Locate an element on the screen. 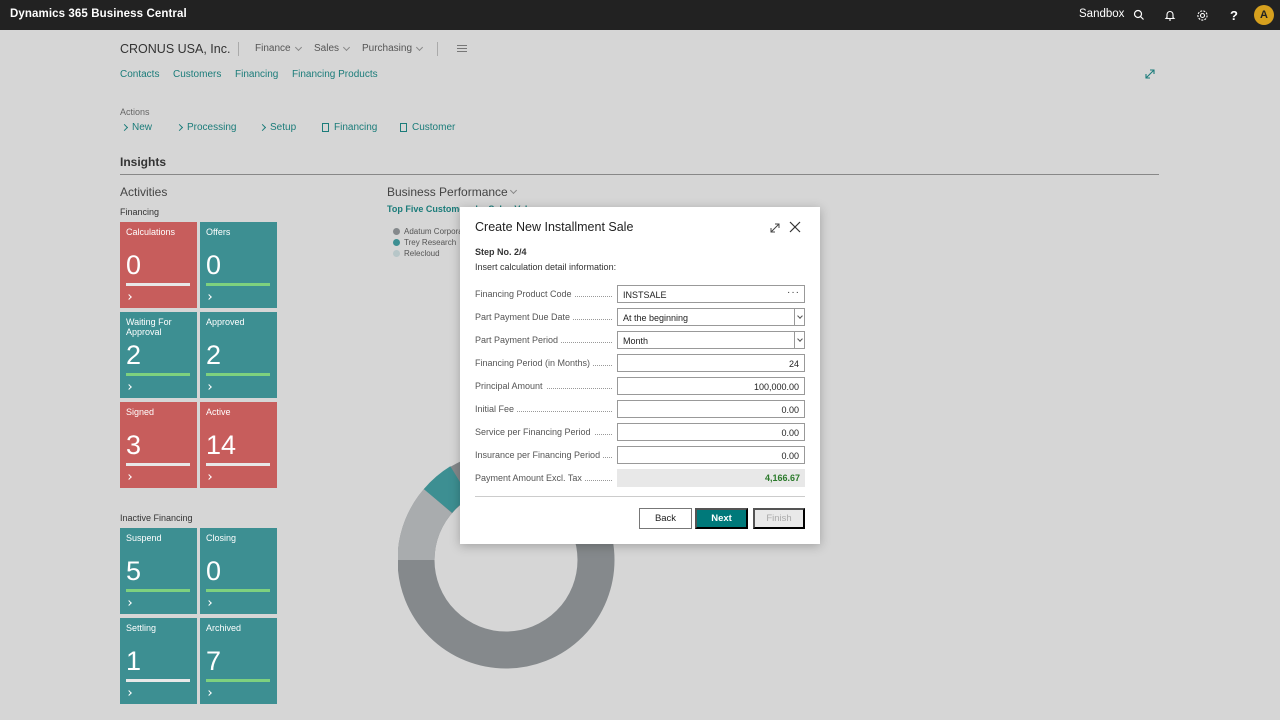 Image resolution: width=1280 pixels, height=720 pixels. company-name: CRONUS USA, Inc. is located at coordinates (175, 49).